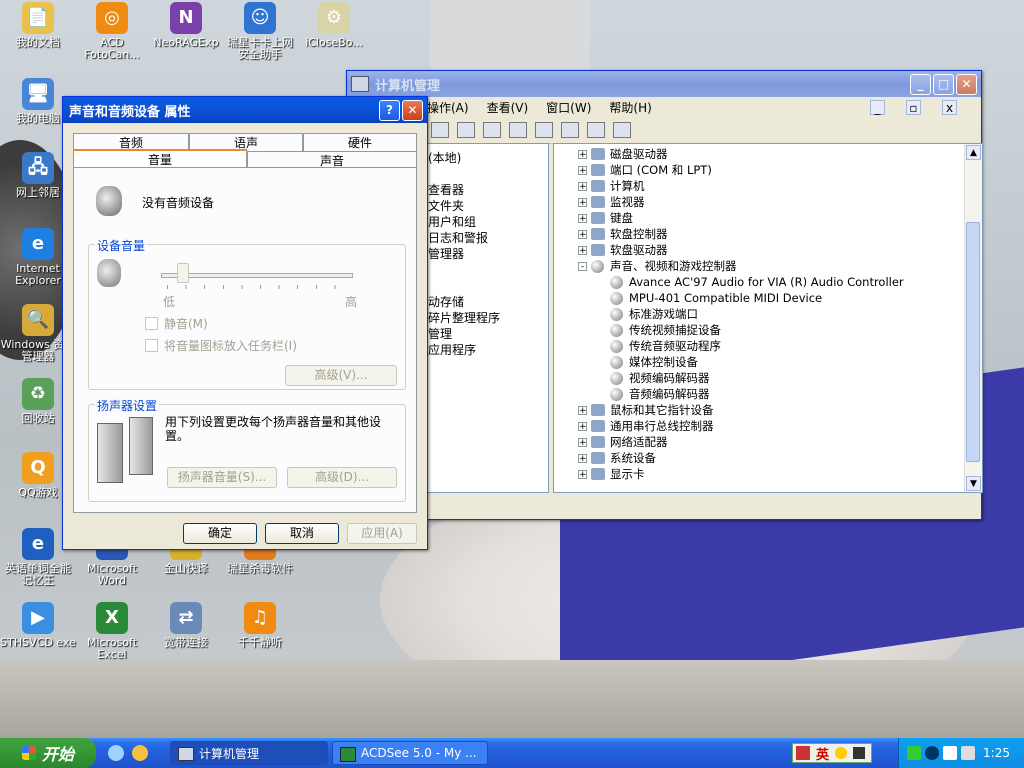  Describe the element at coordinates (780, 410) in the screenshot. I see `device-tree-item: + 鼠标和其它指针设备` at that location.